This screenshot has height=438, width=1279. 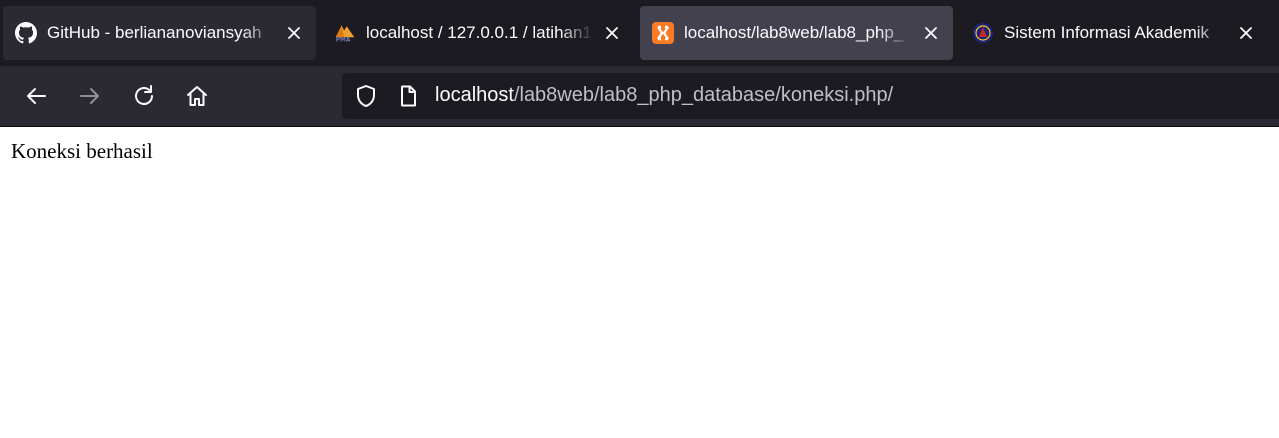 I want to click on tab-title: GitHub - berliananoviansyah, so click(x=154, y=32).